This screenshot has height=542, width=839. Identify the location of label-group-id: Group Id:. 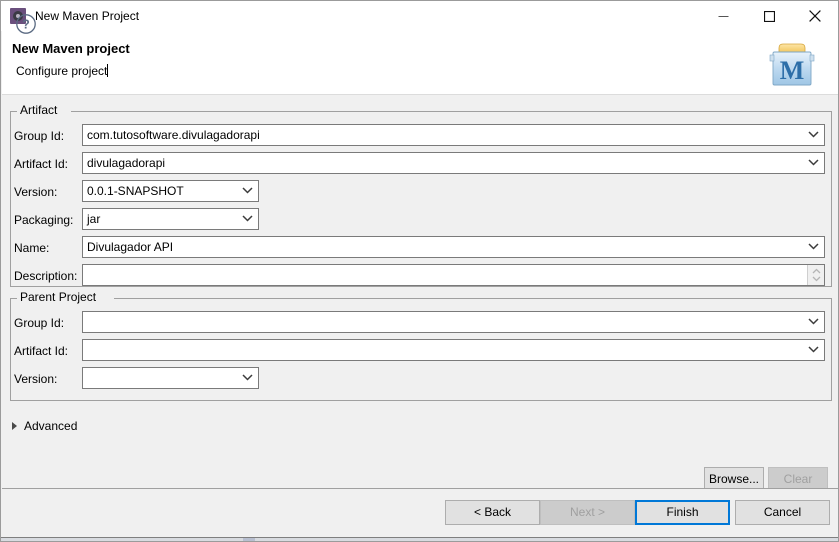
(39, 136).